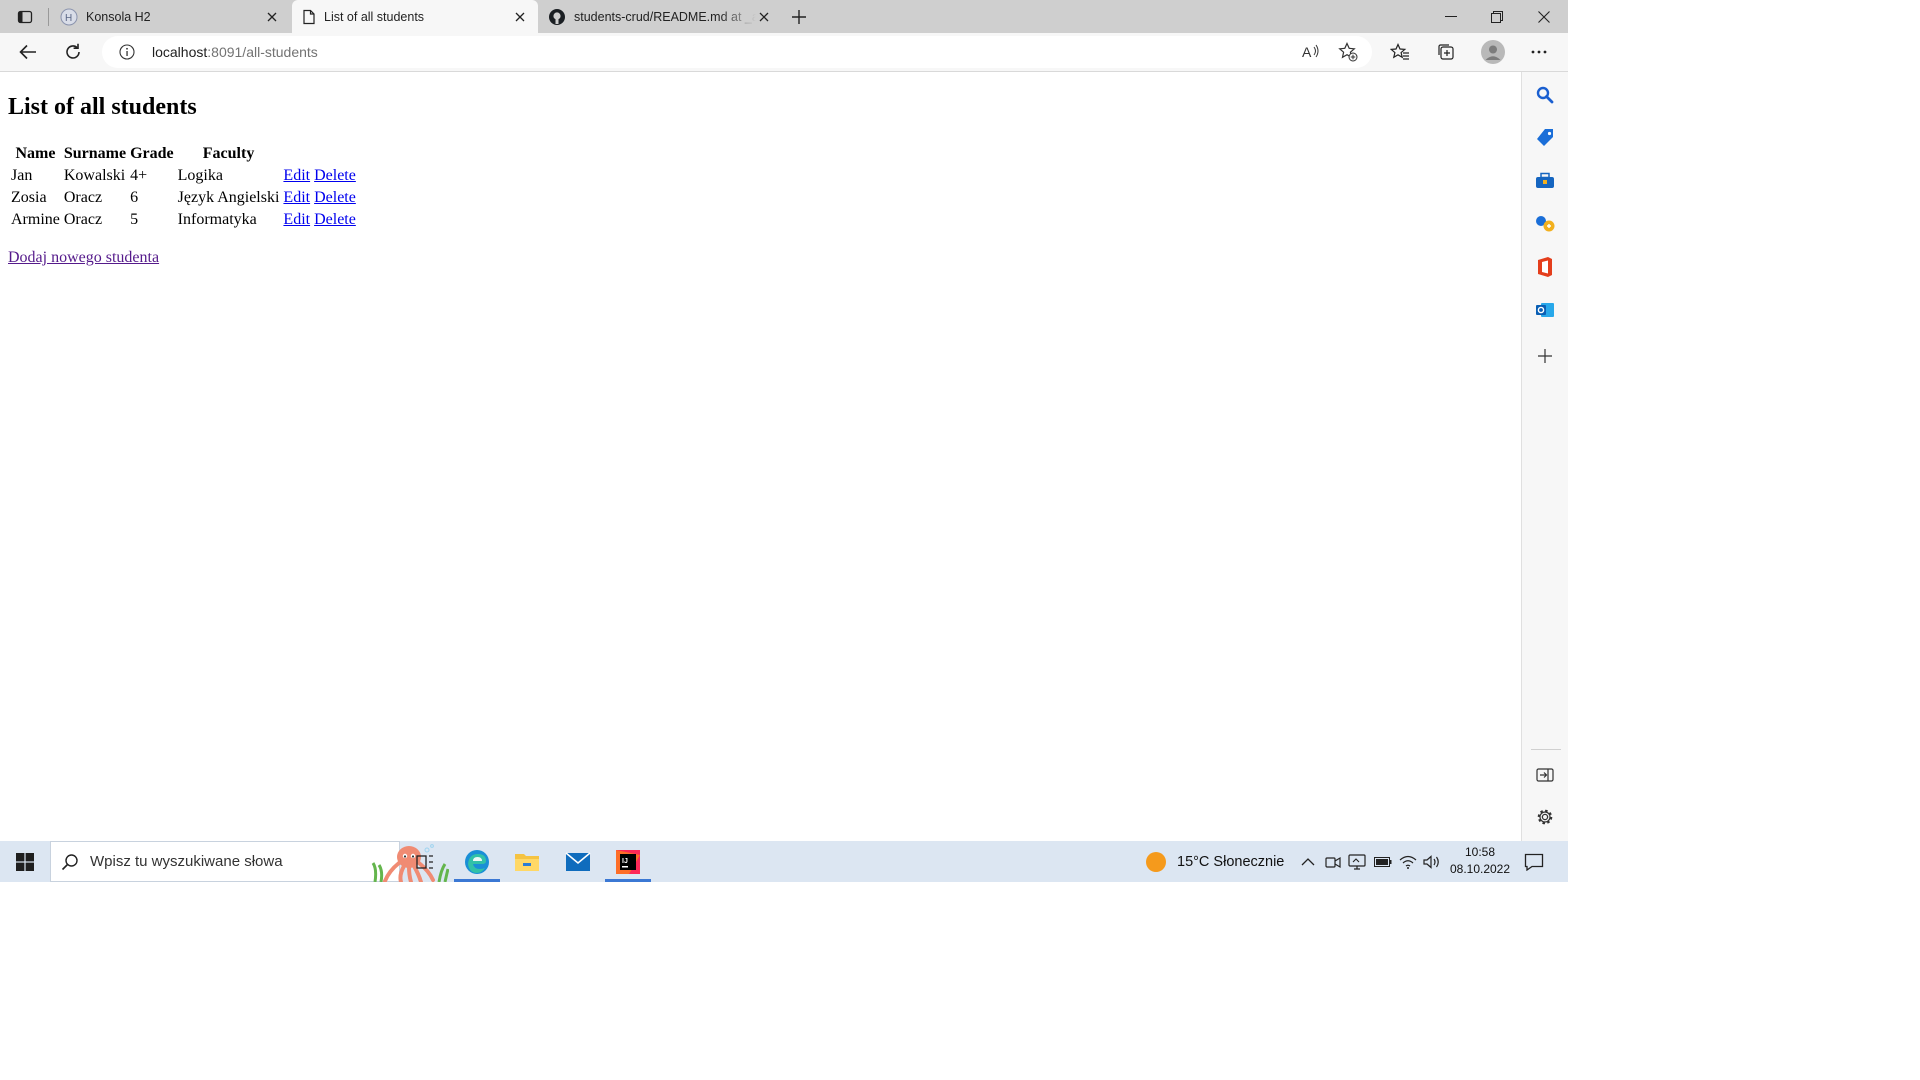 The image size is (1920, 1080). I want to click on shopping-icon, so click(1545, 138).